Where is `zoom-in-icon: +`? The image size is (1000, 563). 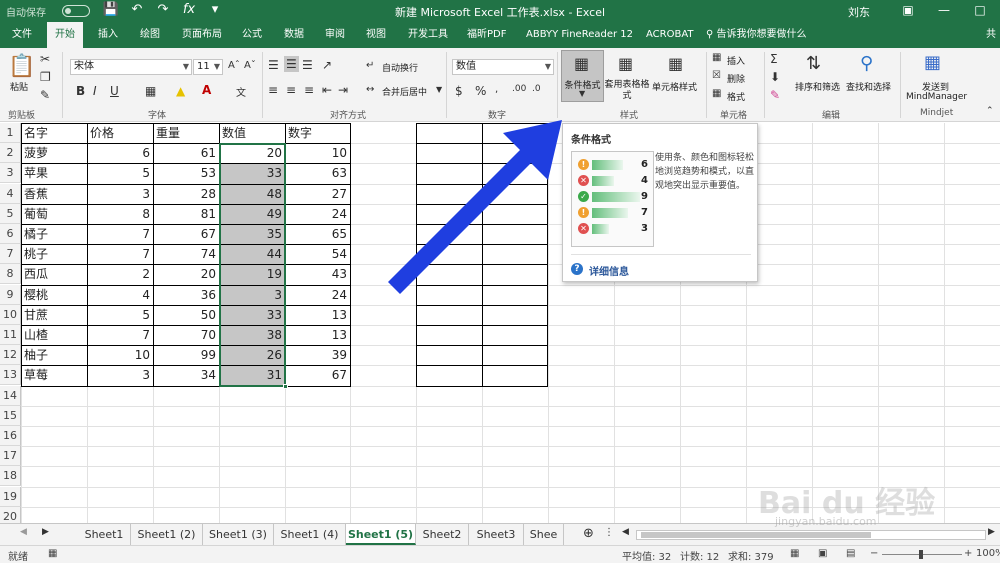
zoom-in-icon: + is located at coordinates (968, 553).